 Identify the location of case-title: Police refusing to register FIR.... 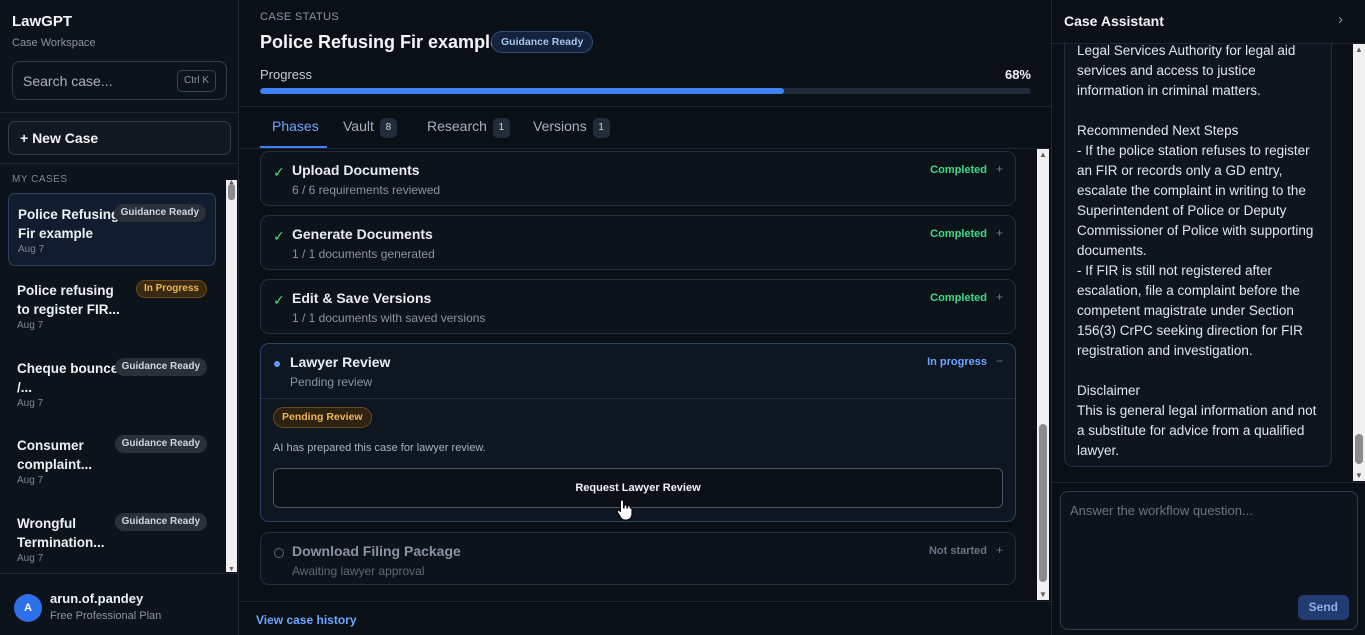
(68, 300).